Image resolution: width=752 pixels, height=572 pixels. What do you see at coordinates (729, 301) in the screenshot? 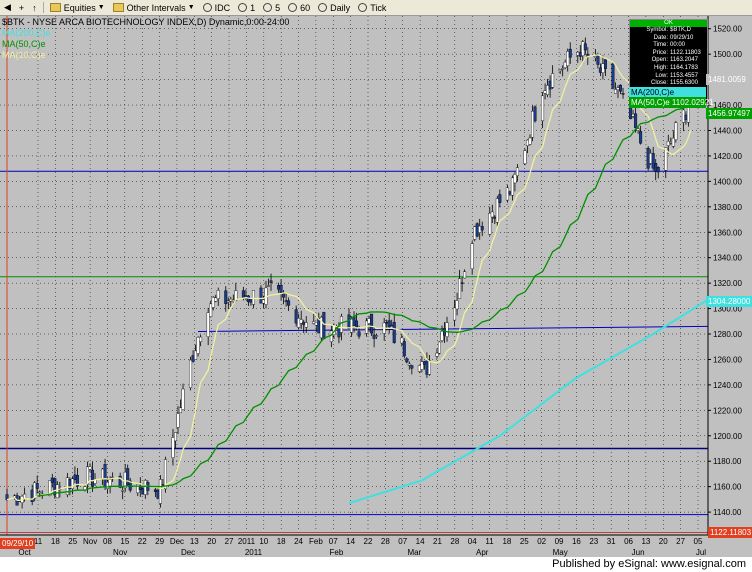
I see `price-tag-1304: 1304.28000` at bounding box center [729, 301].